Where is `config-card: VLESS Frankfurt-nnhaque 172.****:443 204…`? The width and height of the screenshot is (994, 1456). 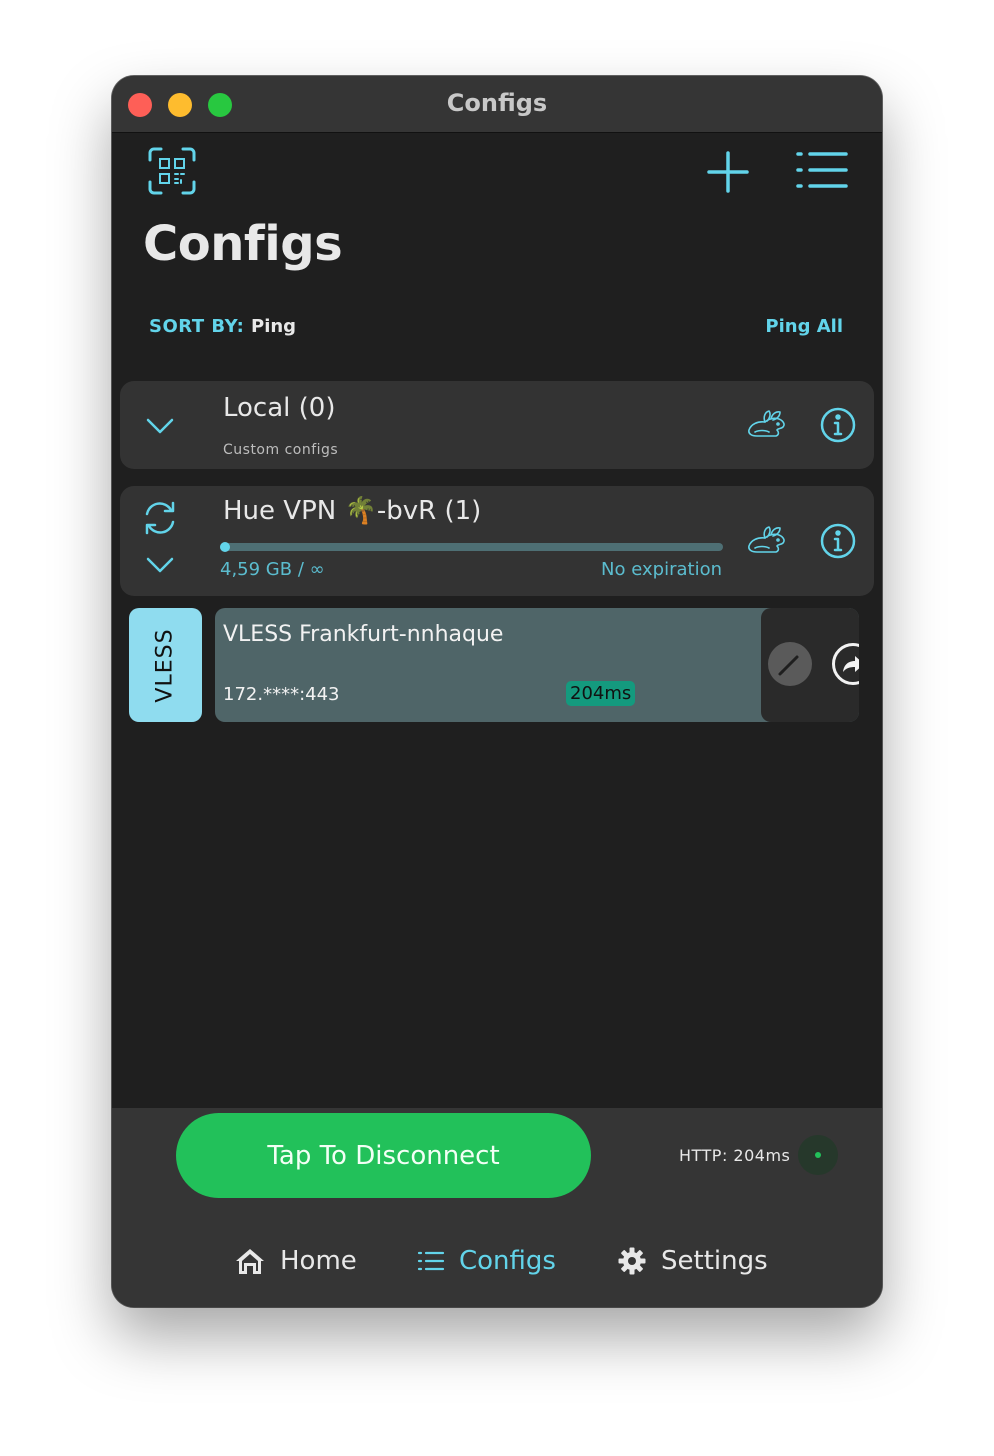 config-card: VLESS Frankfurt-nnhaque 172.****:443 204… is located at coordinates (537, 665).